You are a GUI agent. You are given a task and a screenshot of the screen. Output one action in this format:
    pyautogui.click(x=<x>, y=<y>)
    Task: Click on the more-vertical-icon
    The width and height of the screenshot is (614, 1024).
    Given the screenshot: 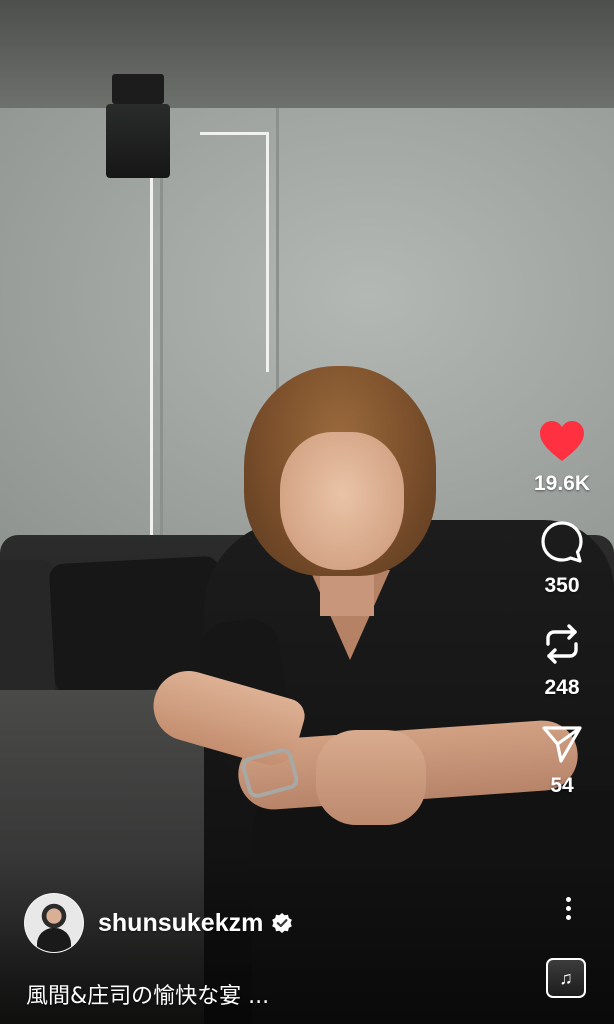 What is the action you would take?
    pyautogui.click(x=568, y=899)
    